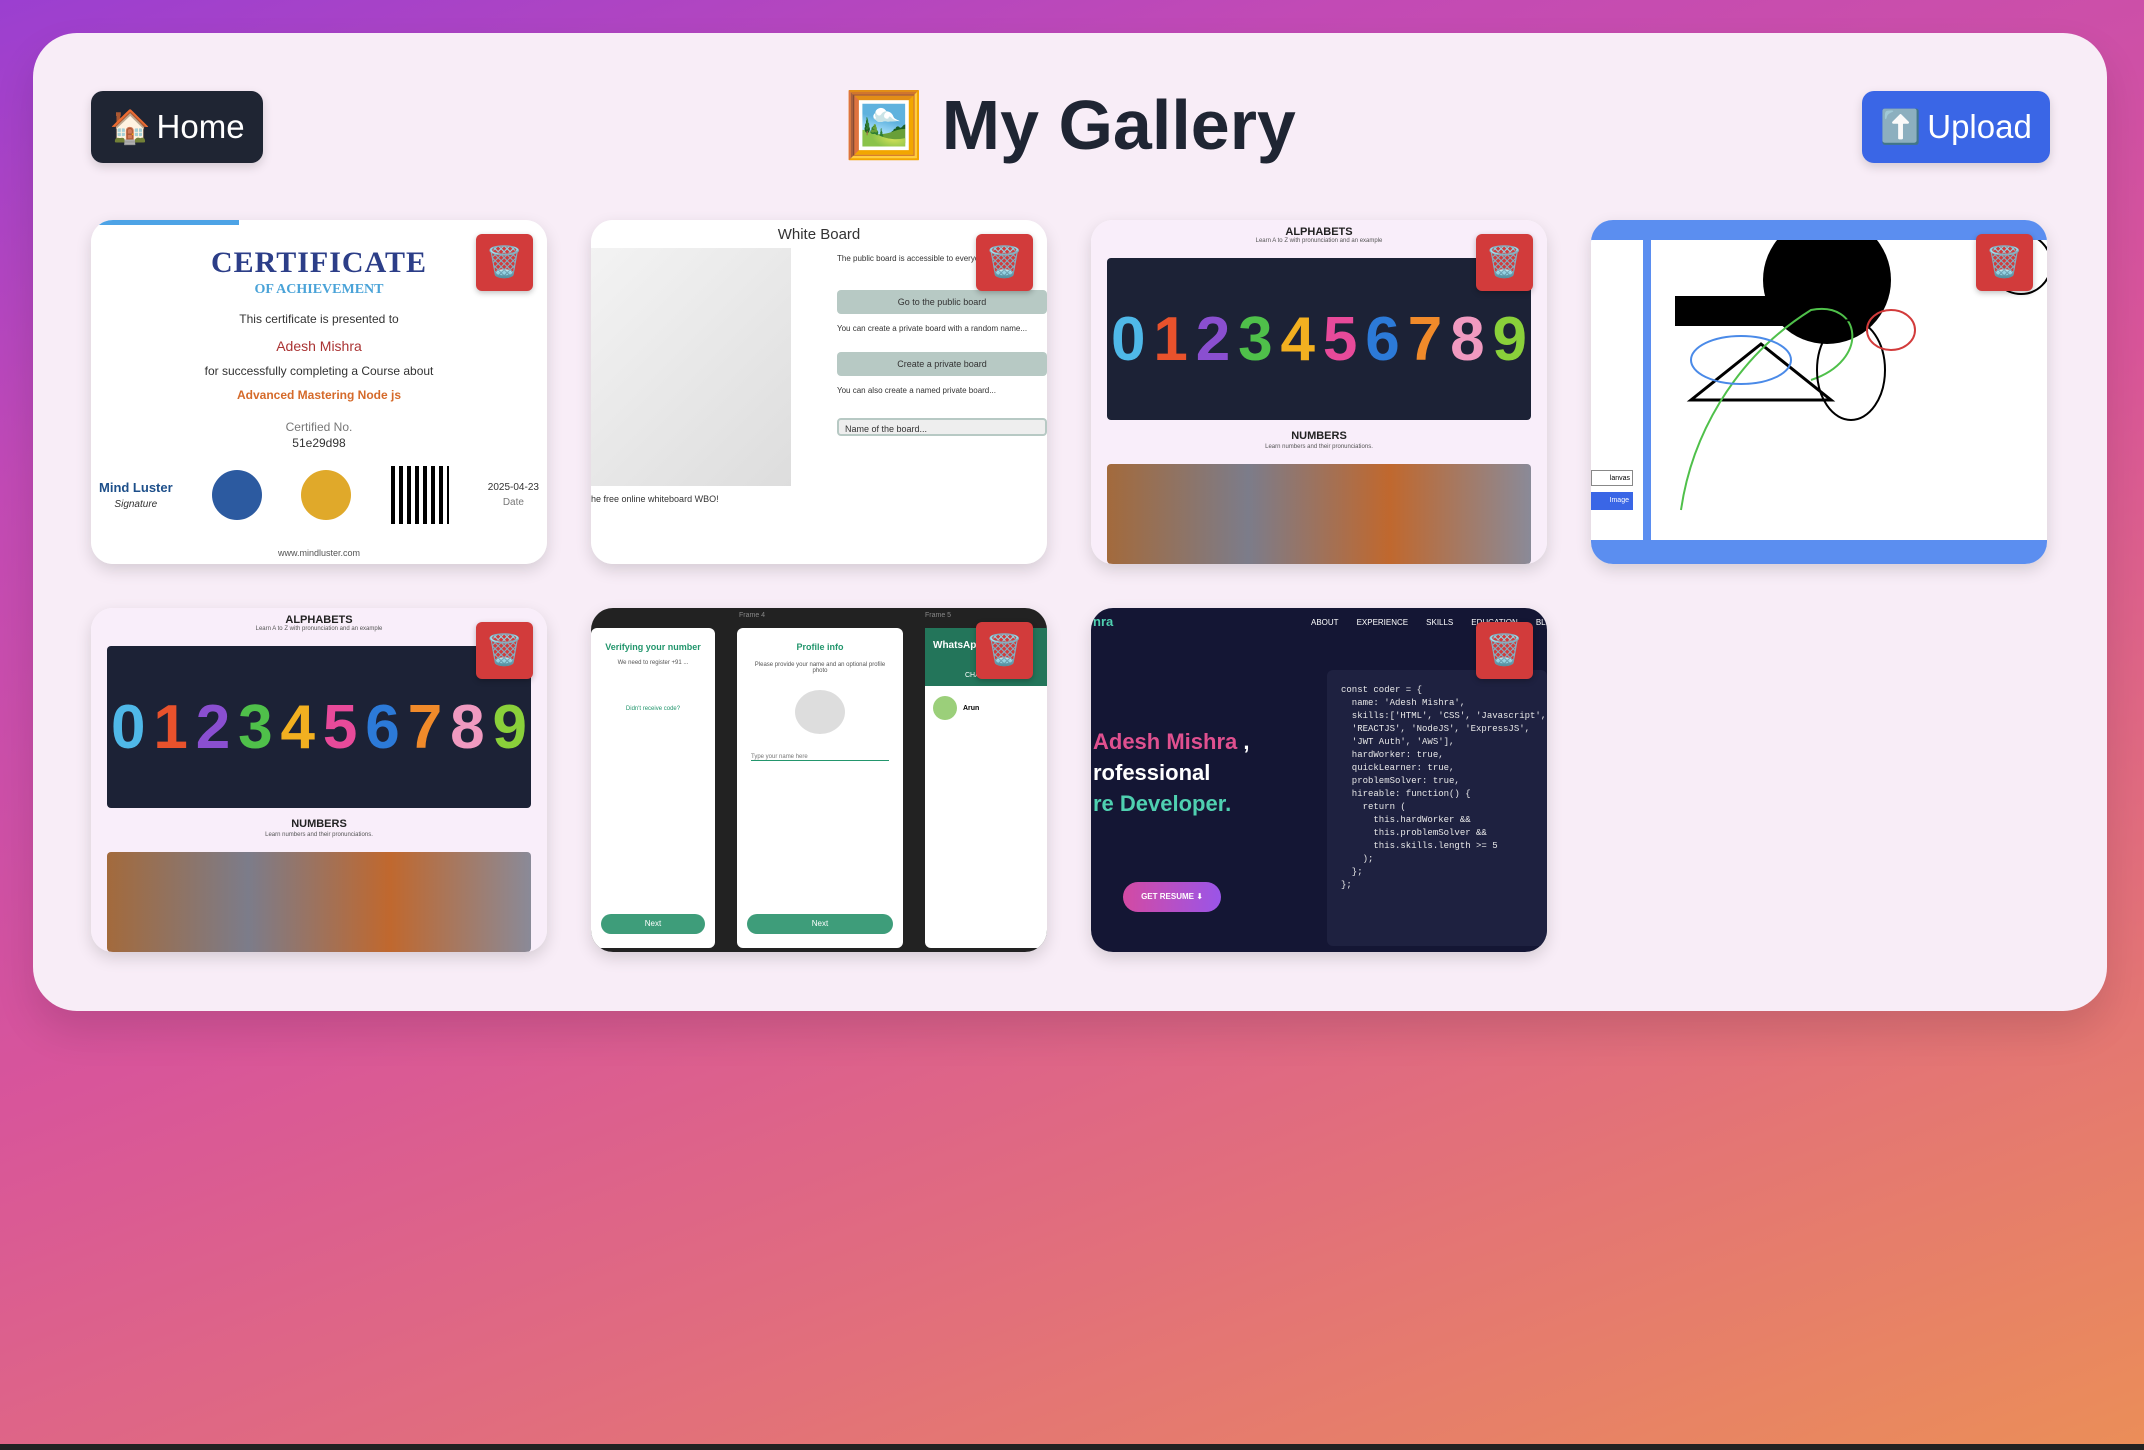  I want to click on upload-image-label: Image, so click(1612, 501).